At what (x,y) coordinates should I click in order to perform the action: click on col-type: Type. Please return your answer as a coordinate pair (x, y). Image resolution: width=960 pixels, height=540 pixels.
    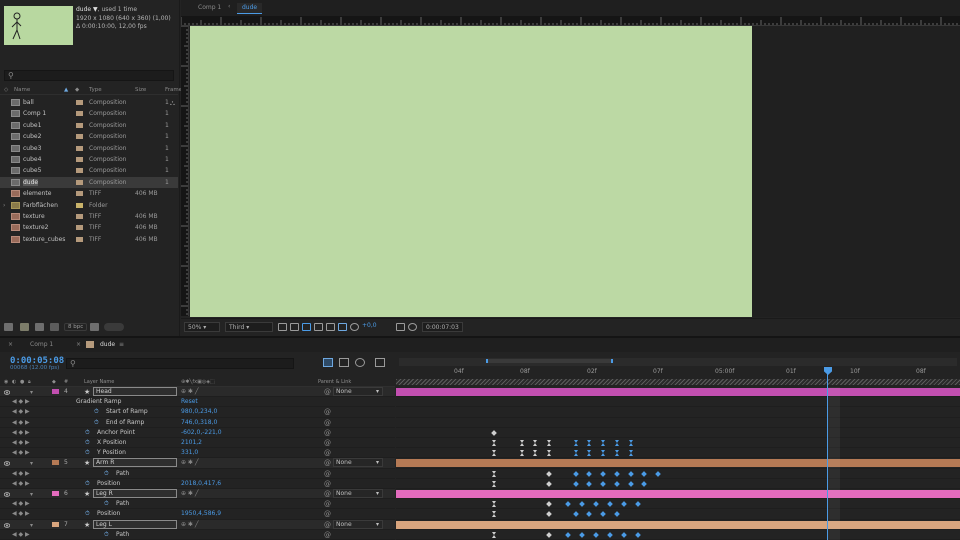
    Looking at the image, I should click on (95, 90).